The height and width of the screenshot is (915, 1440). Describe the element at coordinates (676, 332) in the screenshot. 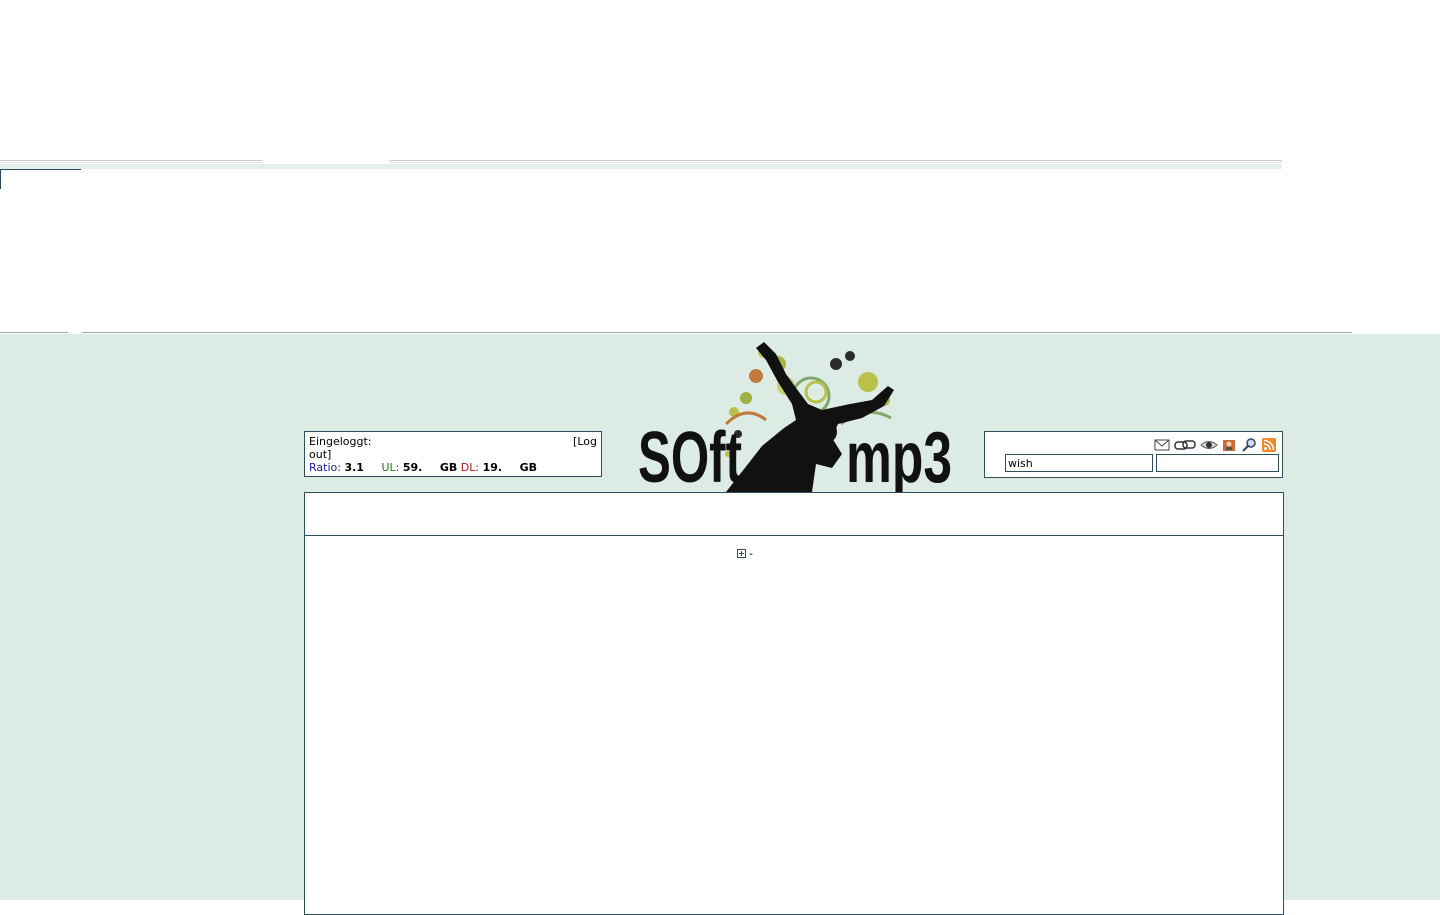

I see `frame-divider` at that location.